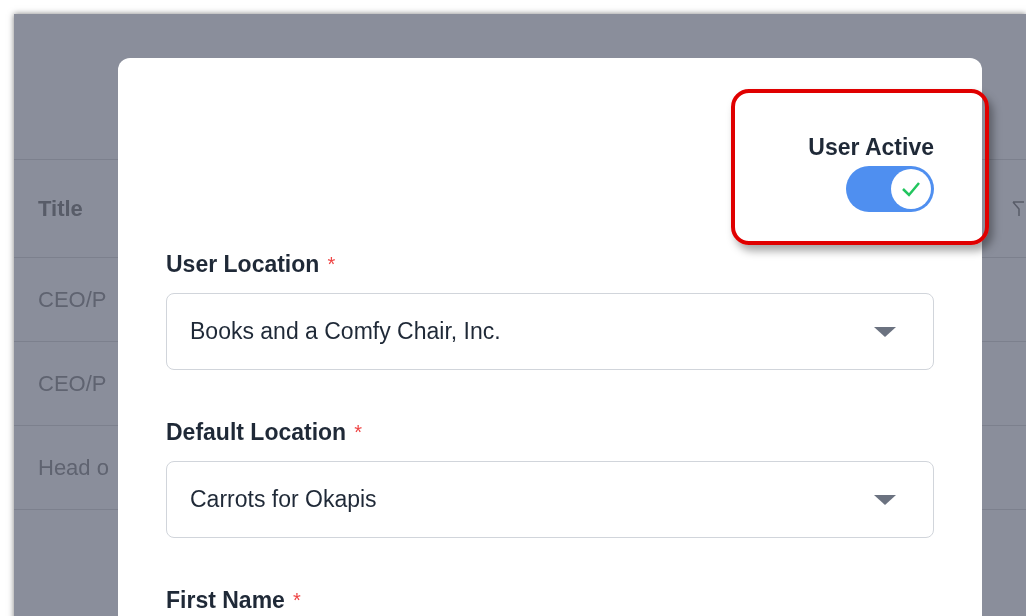 The height and width of the screenshot is (616, 1026). What do you see at coordinates (1018, 208) in the screenshot?
I see `filter-icon` at bounding box center [1018, 208].